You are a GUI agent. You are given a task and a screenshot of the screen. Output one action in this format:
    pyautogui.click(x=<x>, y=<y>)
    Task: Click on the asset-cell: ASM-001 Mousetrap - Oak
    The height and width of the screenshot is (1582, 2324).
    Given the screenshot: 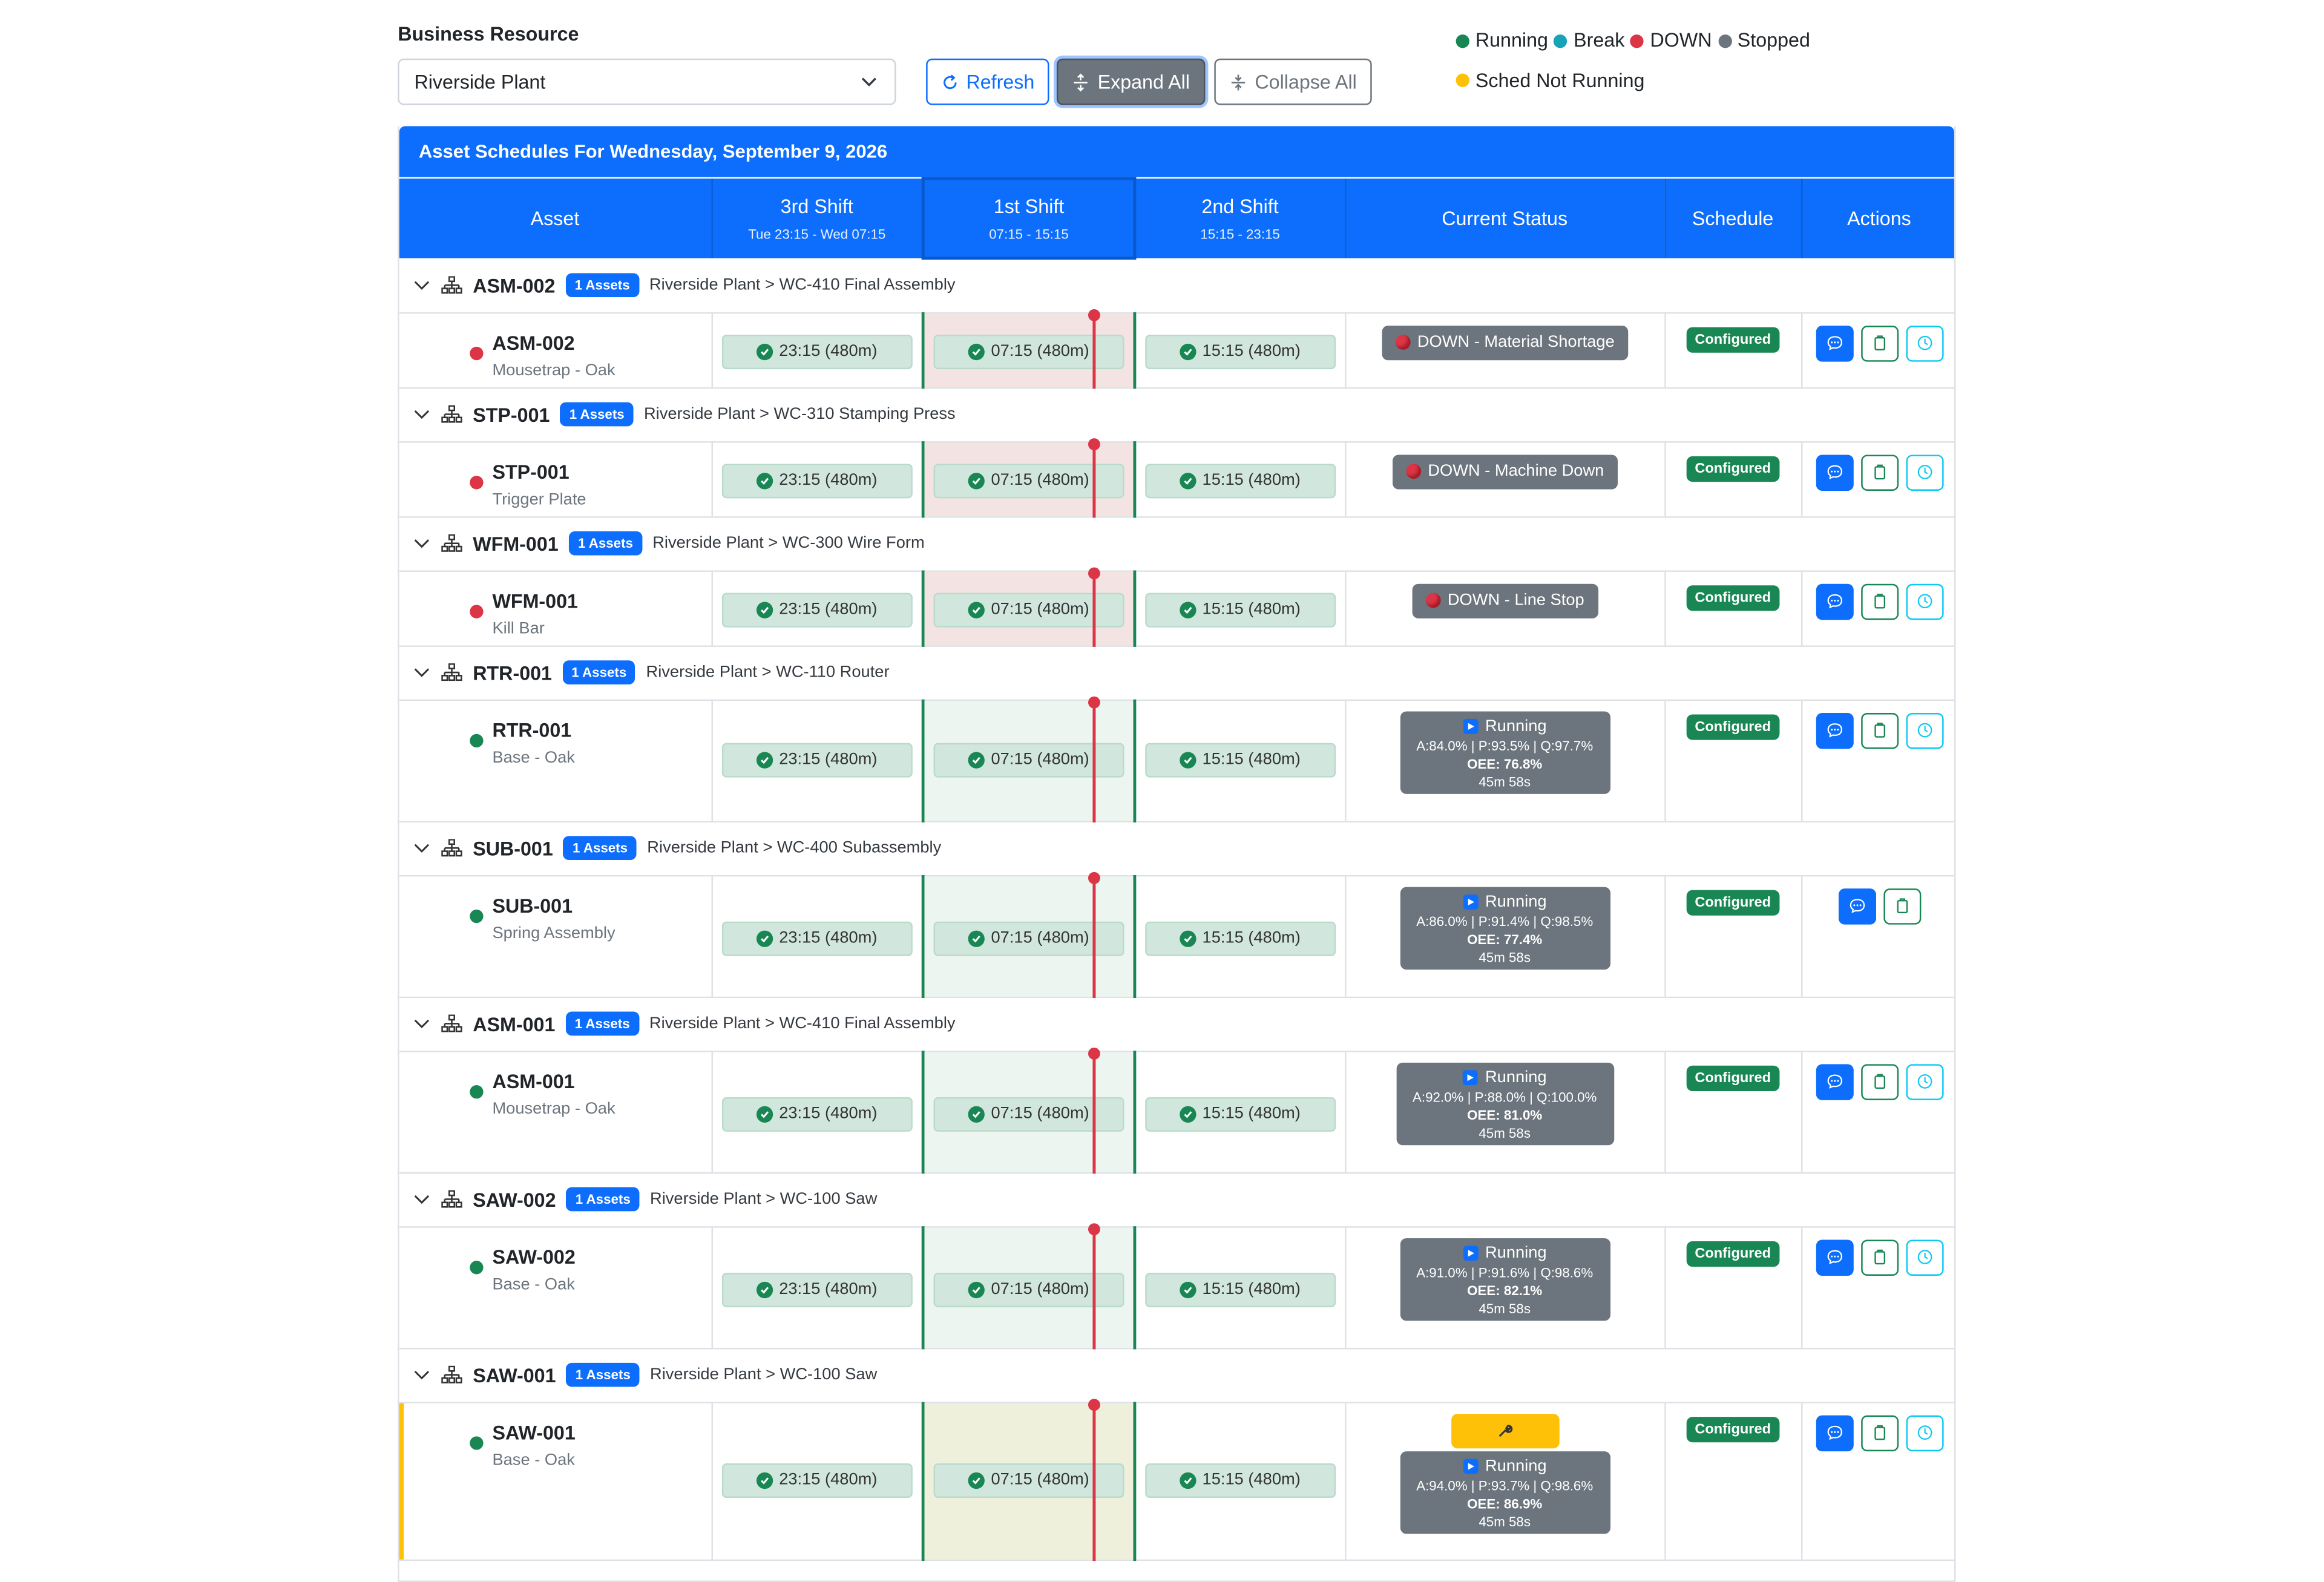 What is the action you would take?
    pyautogui.click(x=555, y=1112)
    